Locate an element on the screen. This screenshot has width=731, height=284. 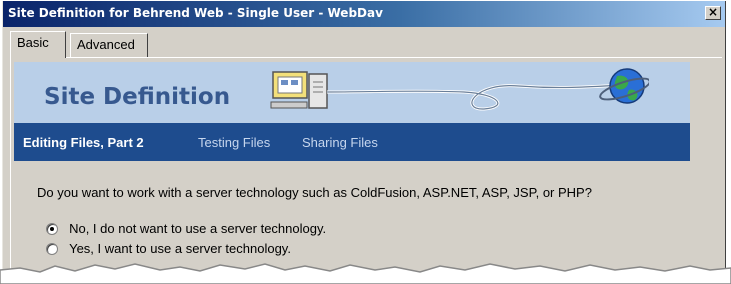
step-editing-files: Editing Files, Part 2 is located at coordinates (83, 142).